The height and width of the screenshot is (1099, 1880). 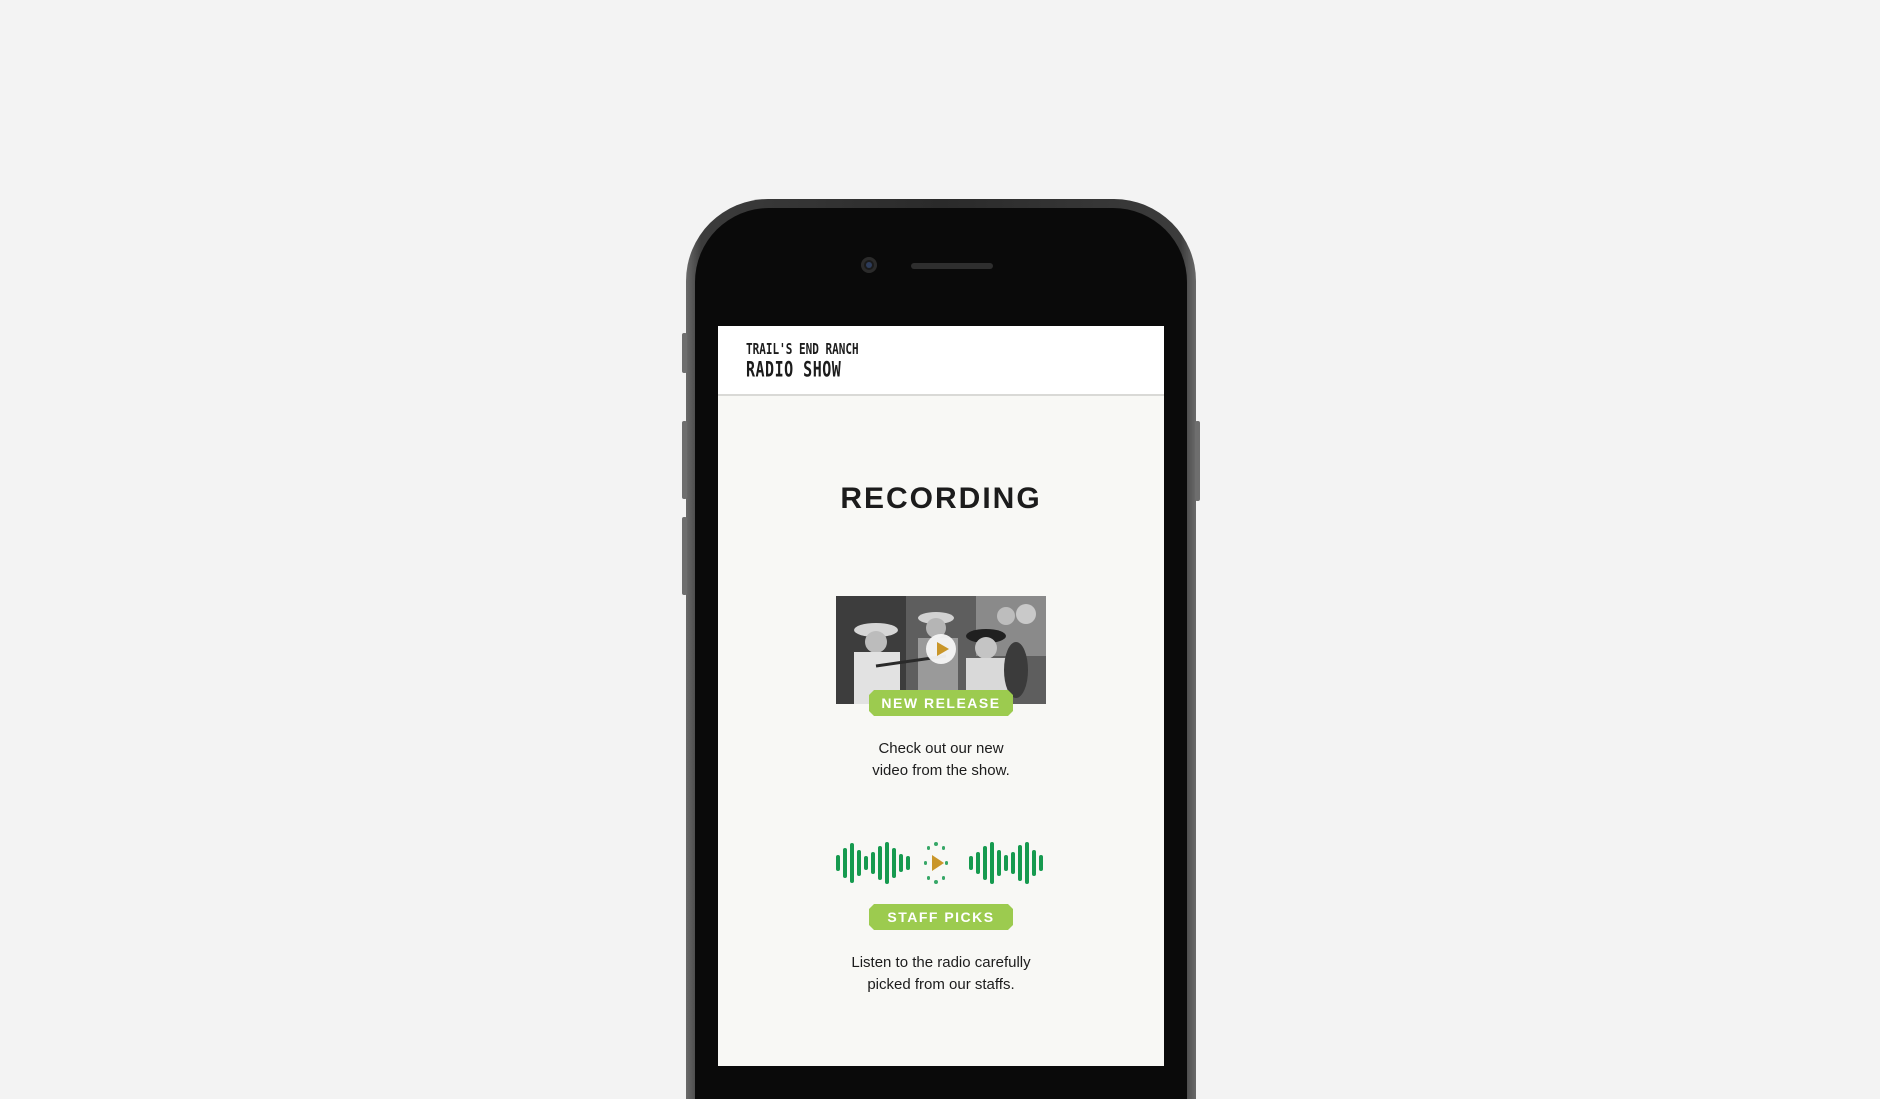 What do you see at coordinates (802, 349) in the screenshot?
I see `logo-line-1: TRAIL'S END RANCH` at bounding box center [802, 349].